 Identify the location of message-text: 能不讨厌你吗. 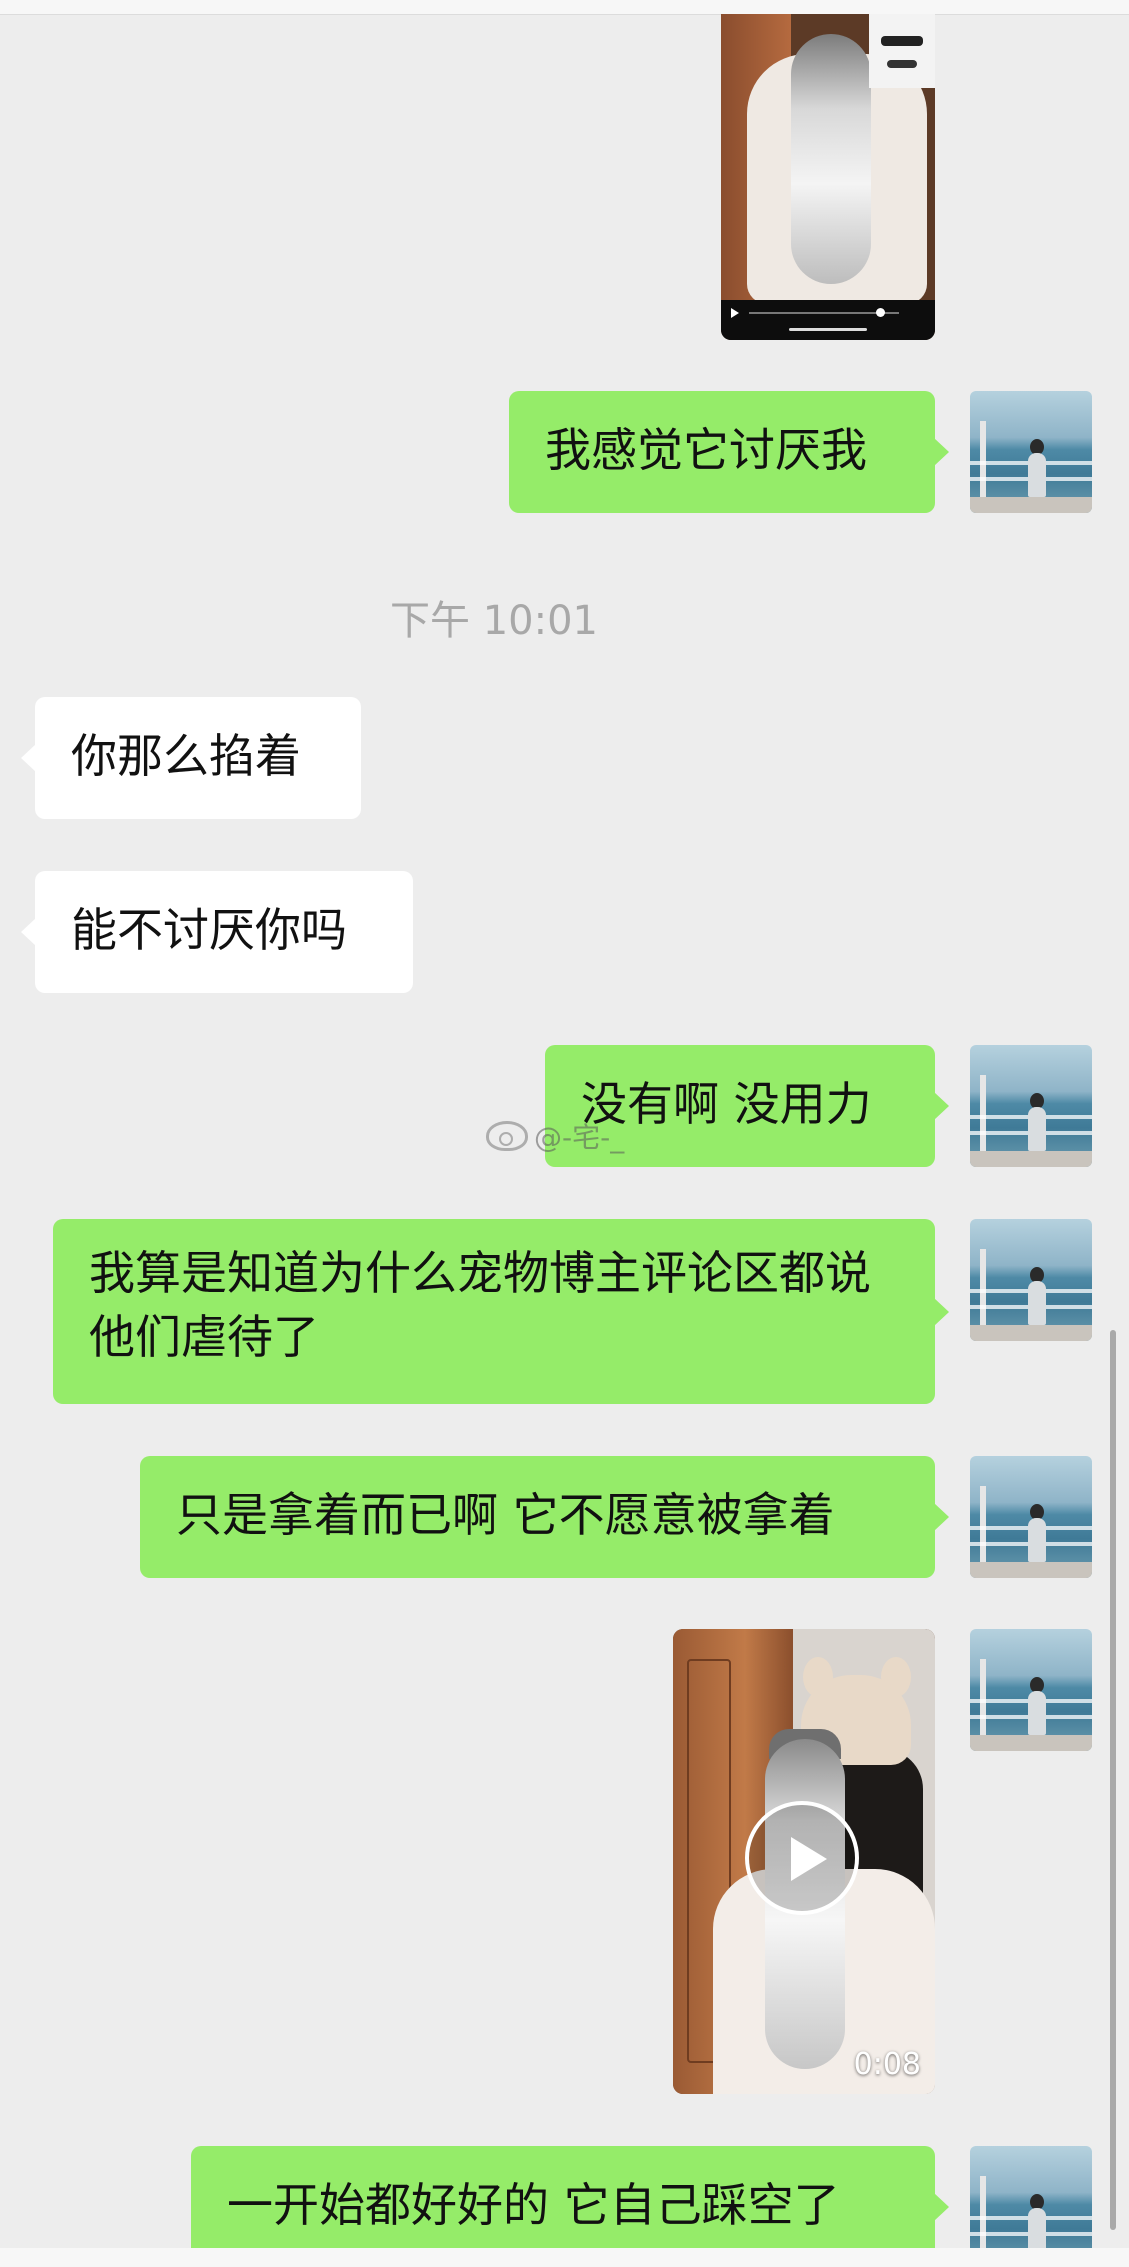
(209, 930).